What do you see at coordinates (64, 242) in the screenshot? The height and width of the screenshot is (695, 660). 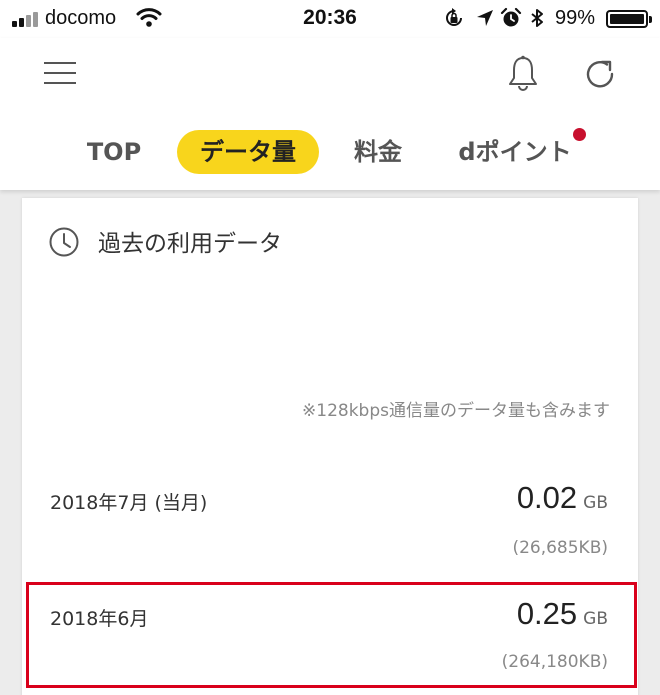 I see `clock-icon` at bounding box center [64, 242].